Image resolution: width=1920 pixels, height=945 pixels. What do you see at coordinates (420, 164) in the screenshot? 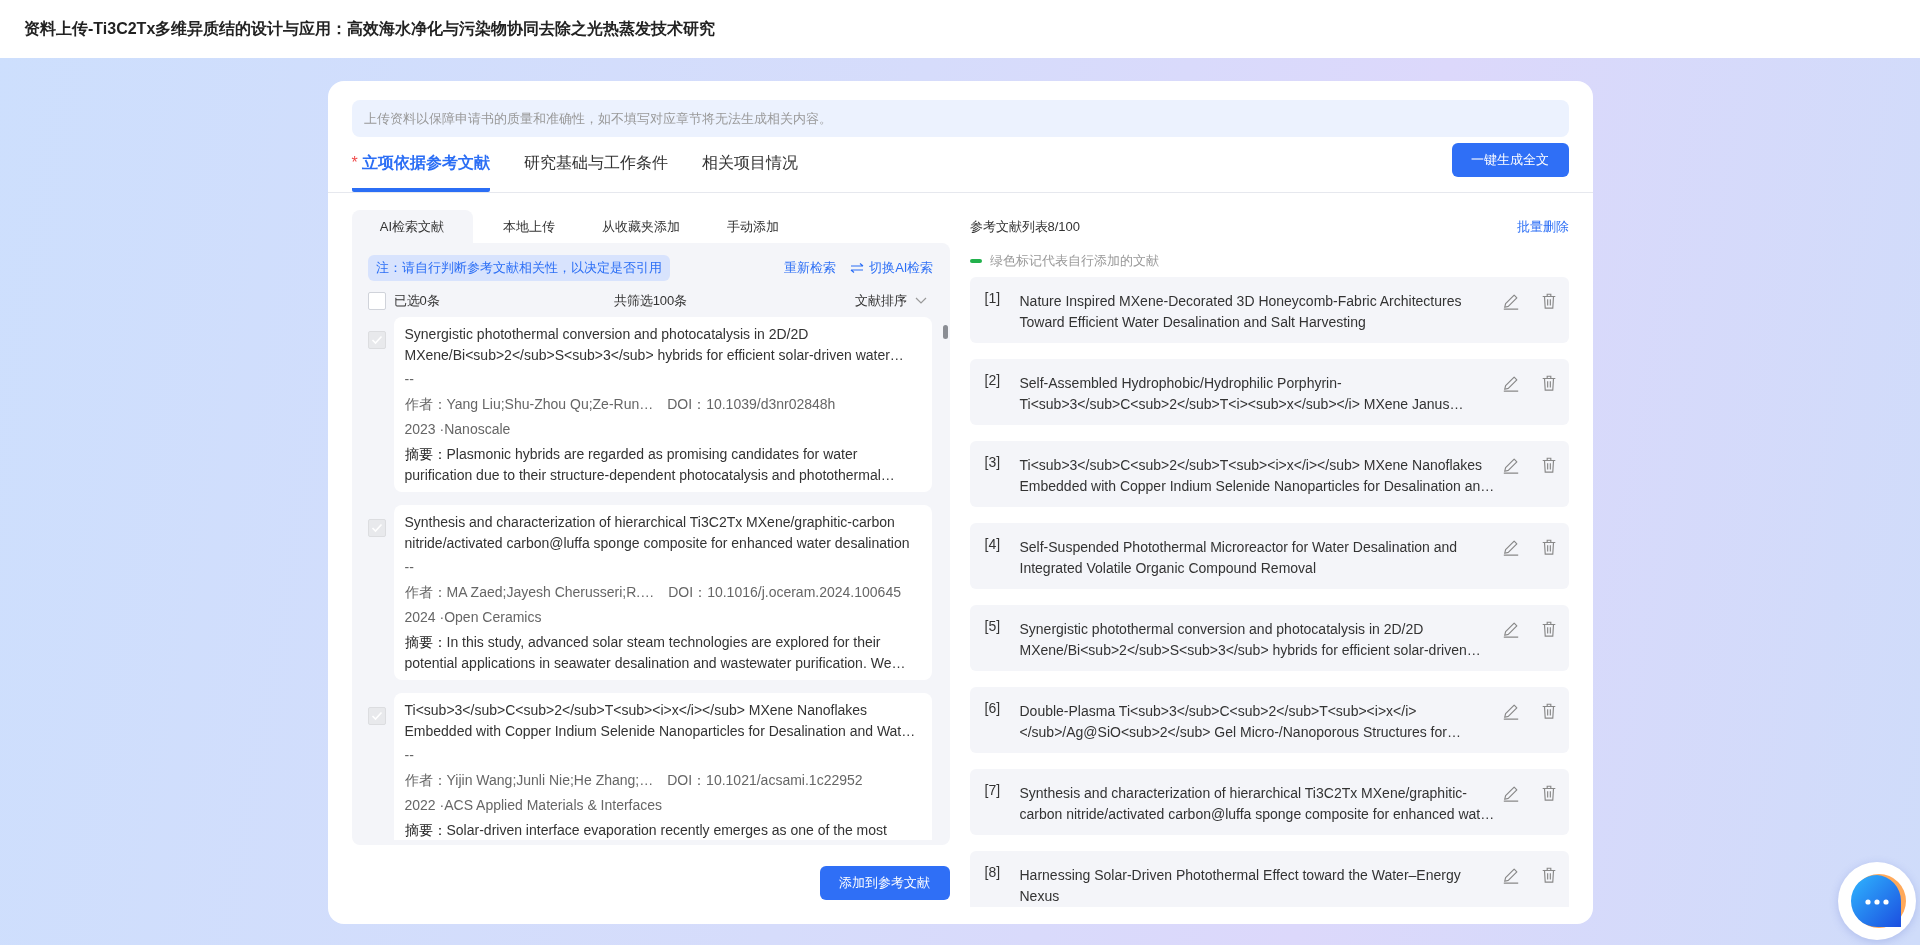
I see `tab: * 立项依据参考文献` at bounding box center [420, 164].